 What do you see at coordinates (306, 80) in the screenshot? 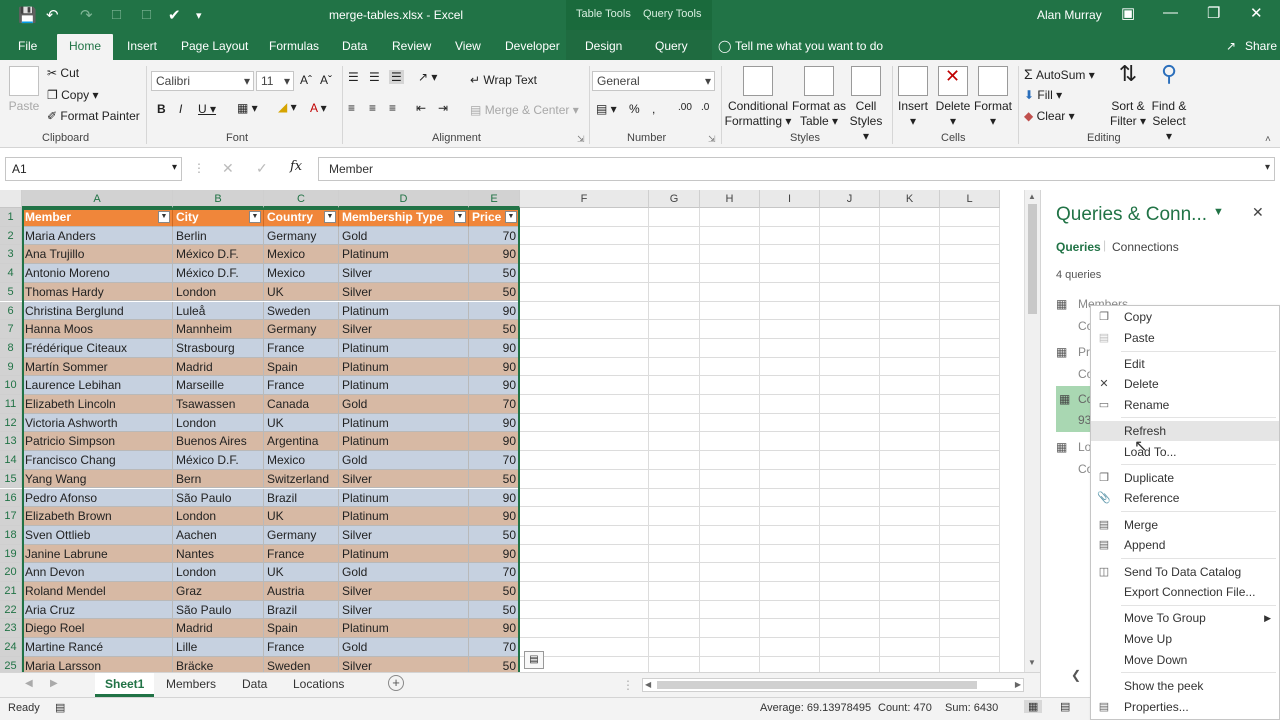
I see `increase-font-icon: Aˆ` at bounding box center [306, 80].